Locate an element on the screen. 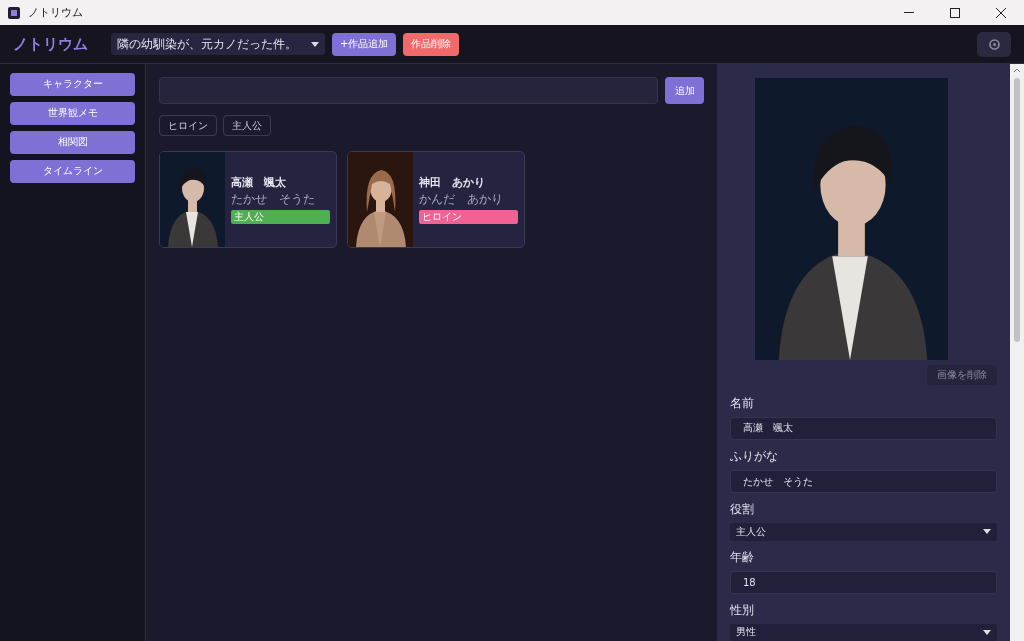 This screenshot has width=1024, height=641. character-furigana: かんだ あかり is located at coordinates (461, 199).